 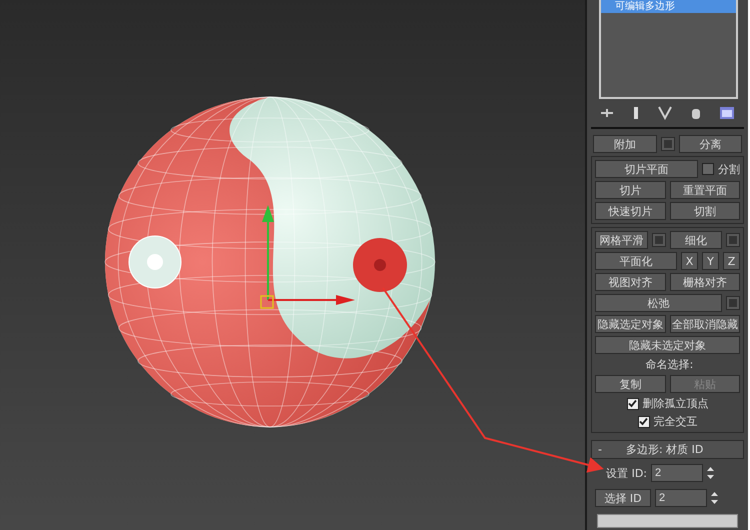 What do you see at coordinates (665, 449) in the screenshot?
I see `rollout-title: 多边形: 材质 ID` at bounding box center [665, 449].